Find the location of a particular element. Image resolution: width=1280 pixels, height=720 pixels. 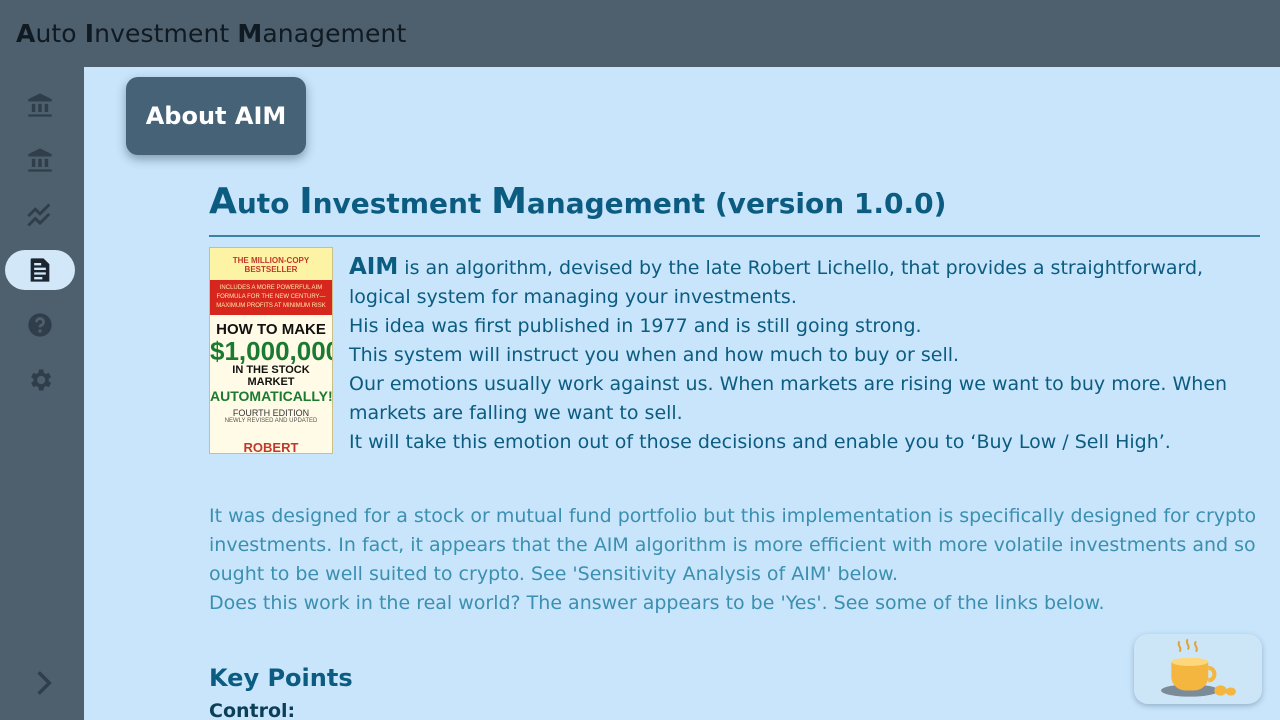

coffee-cup-icon is located at coordinates (1198, 667).